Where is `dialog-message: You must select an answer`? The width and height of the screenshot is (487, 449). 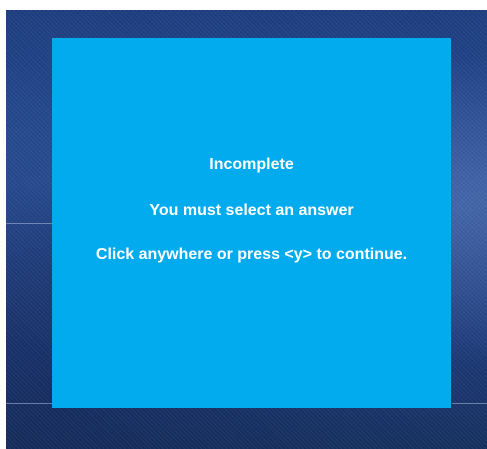
dialog-message: You must select an answer is located at coordinates (251, 210).